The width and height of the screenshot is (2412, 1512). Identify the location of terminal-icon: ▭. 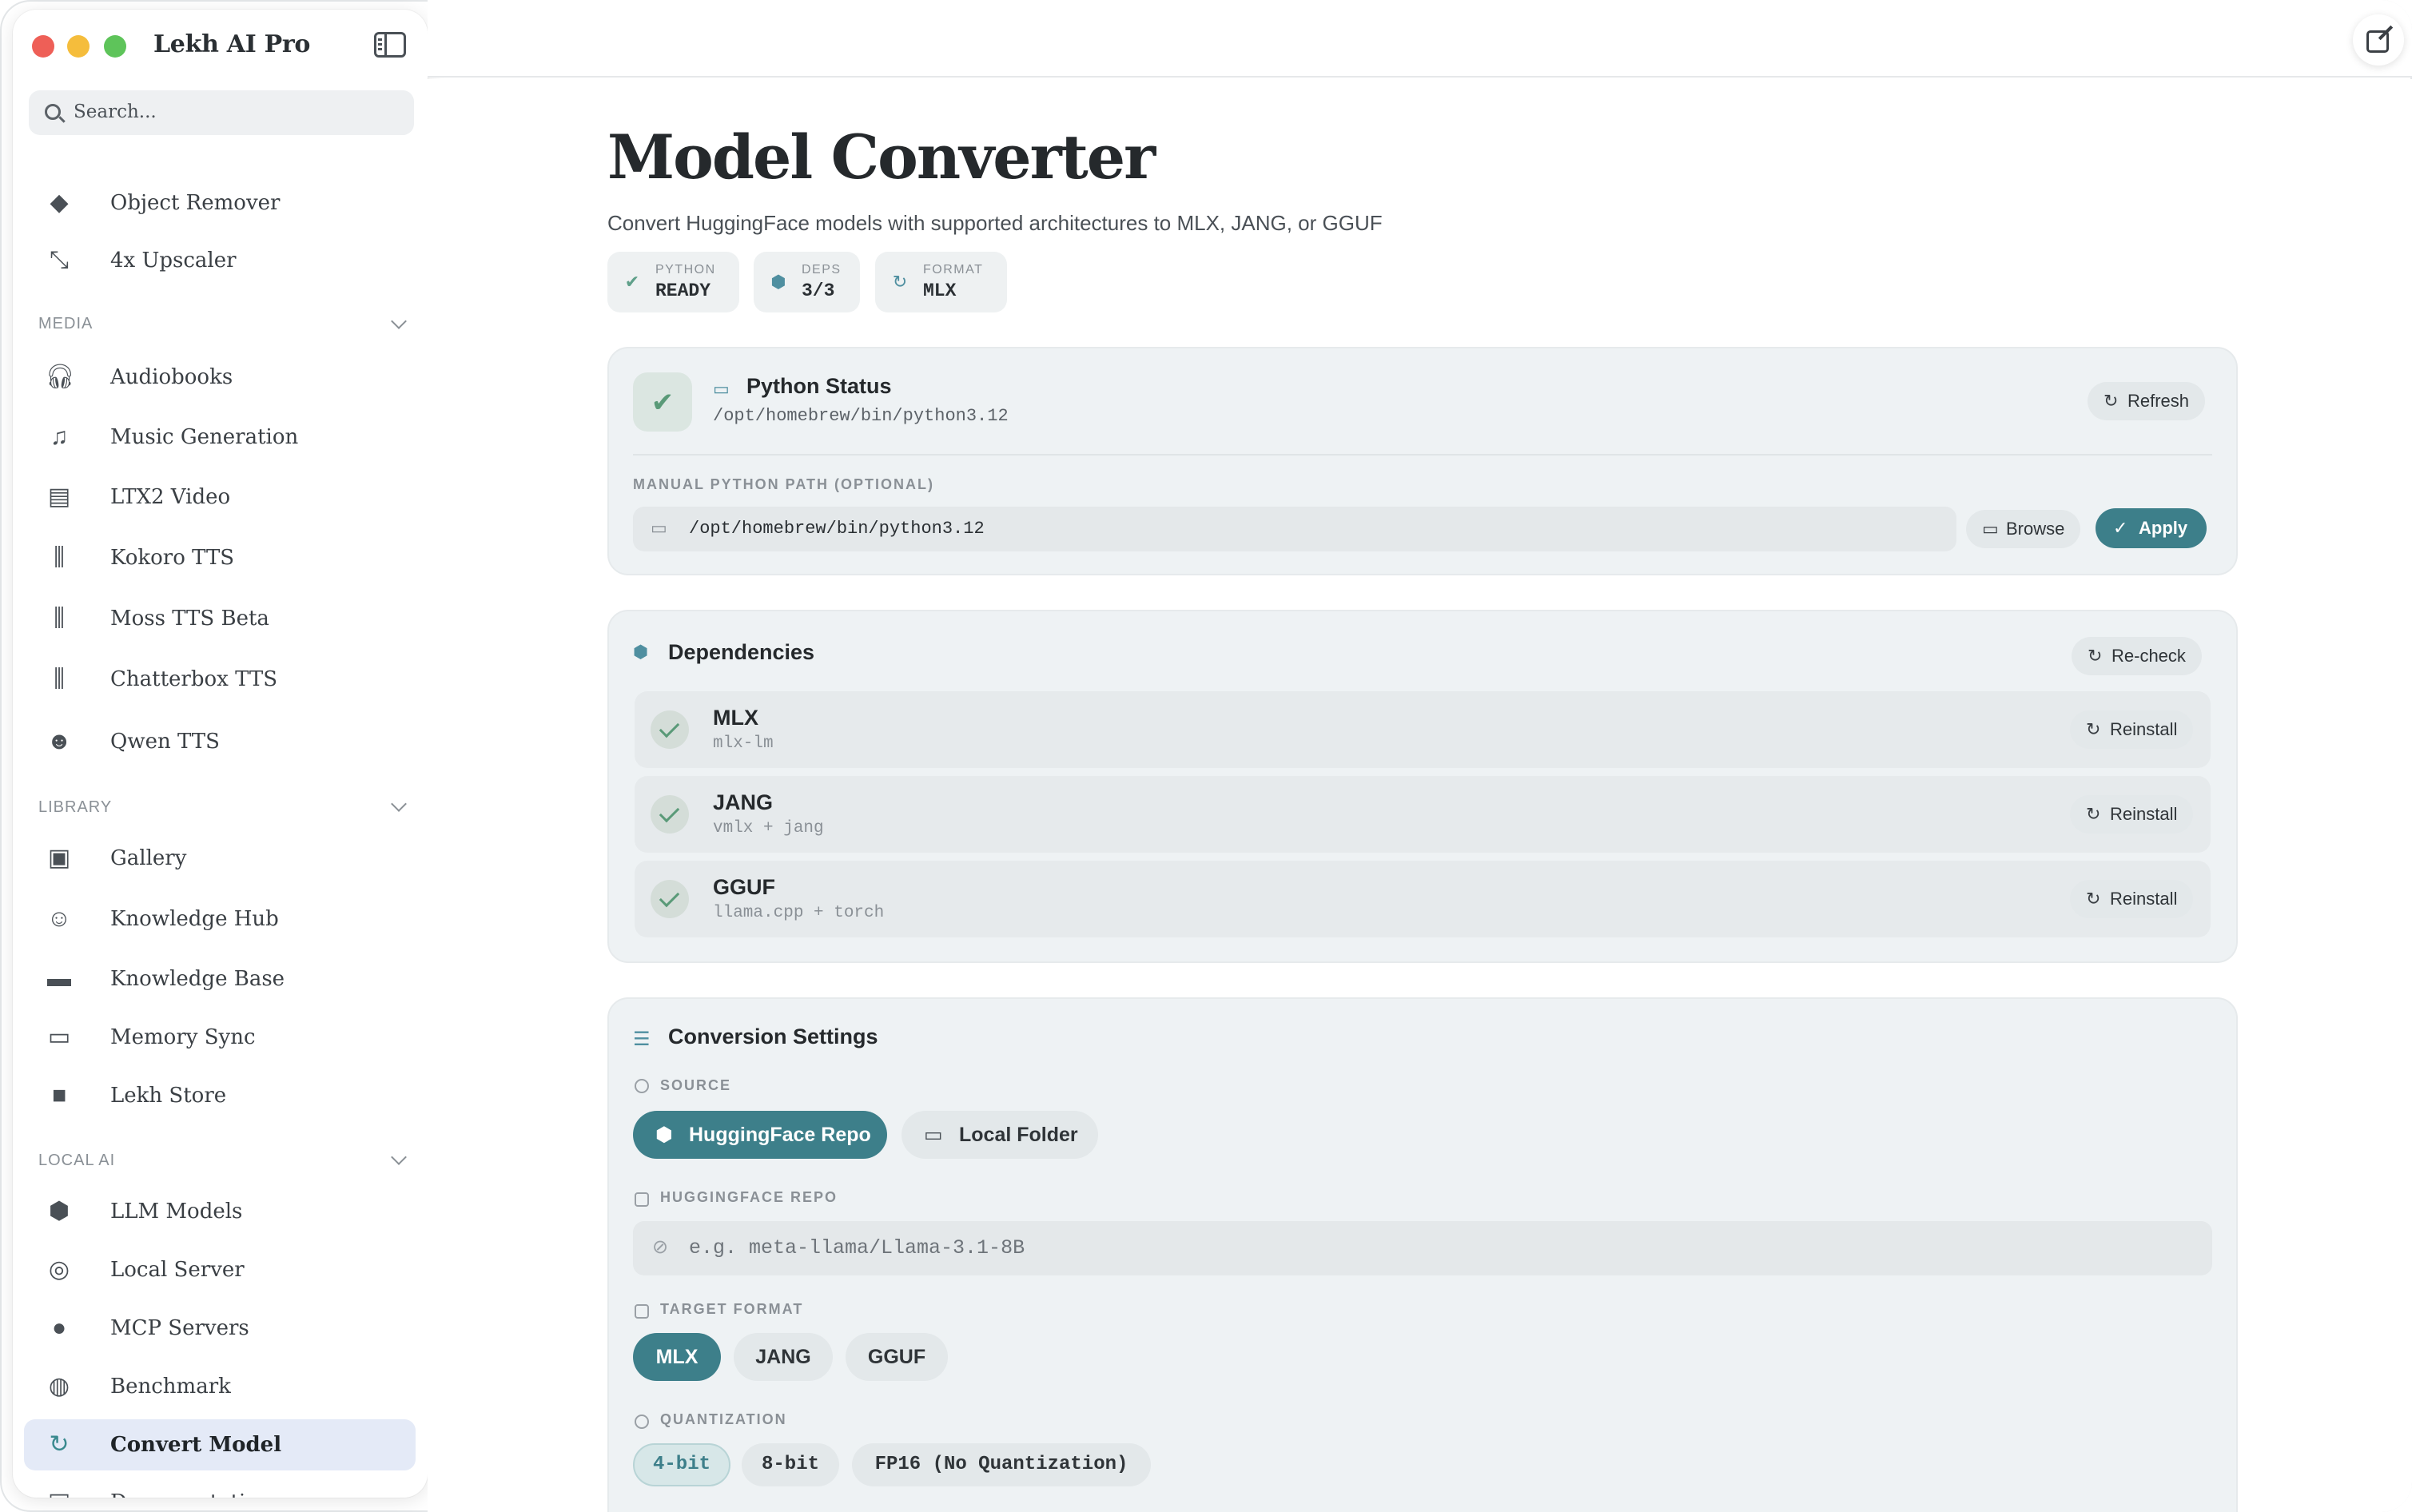
(659, 528).